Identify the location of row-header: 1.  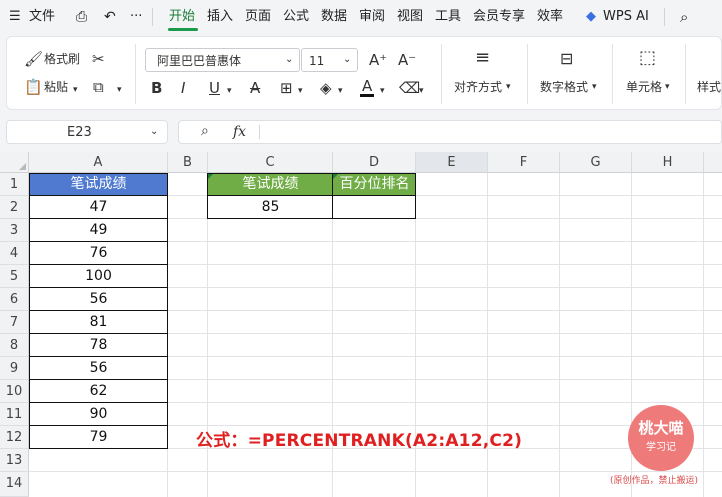
(14, 184).